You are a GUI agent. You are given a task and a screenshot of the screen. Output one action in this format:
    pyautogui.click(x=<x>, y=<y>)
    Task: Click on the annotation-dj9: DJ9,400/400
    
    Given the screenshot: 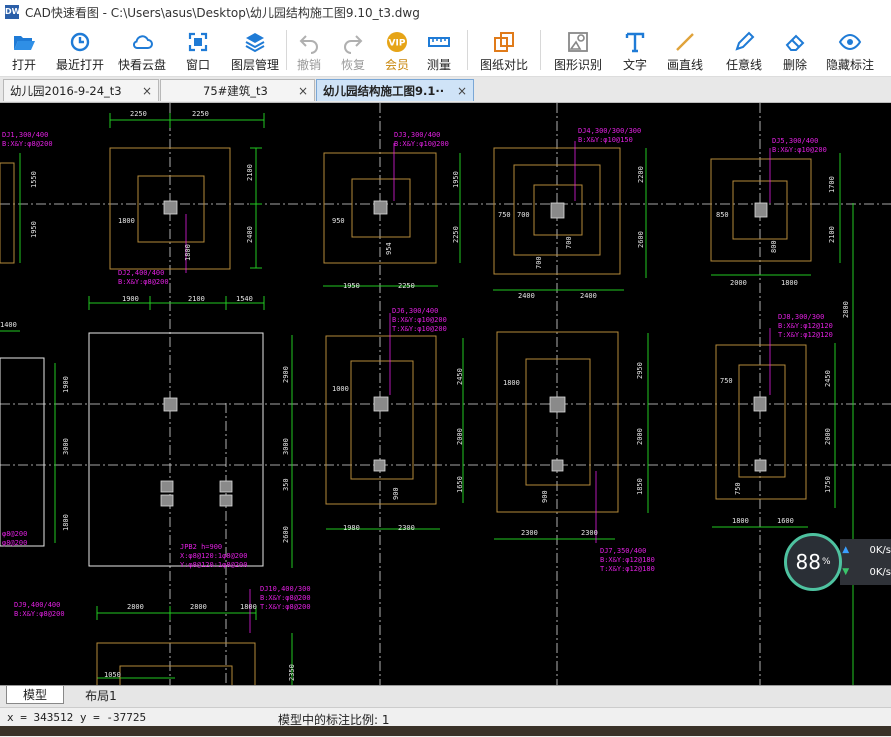 What is the action you would take?
    pyautogui.click(x=37, y=605)
    